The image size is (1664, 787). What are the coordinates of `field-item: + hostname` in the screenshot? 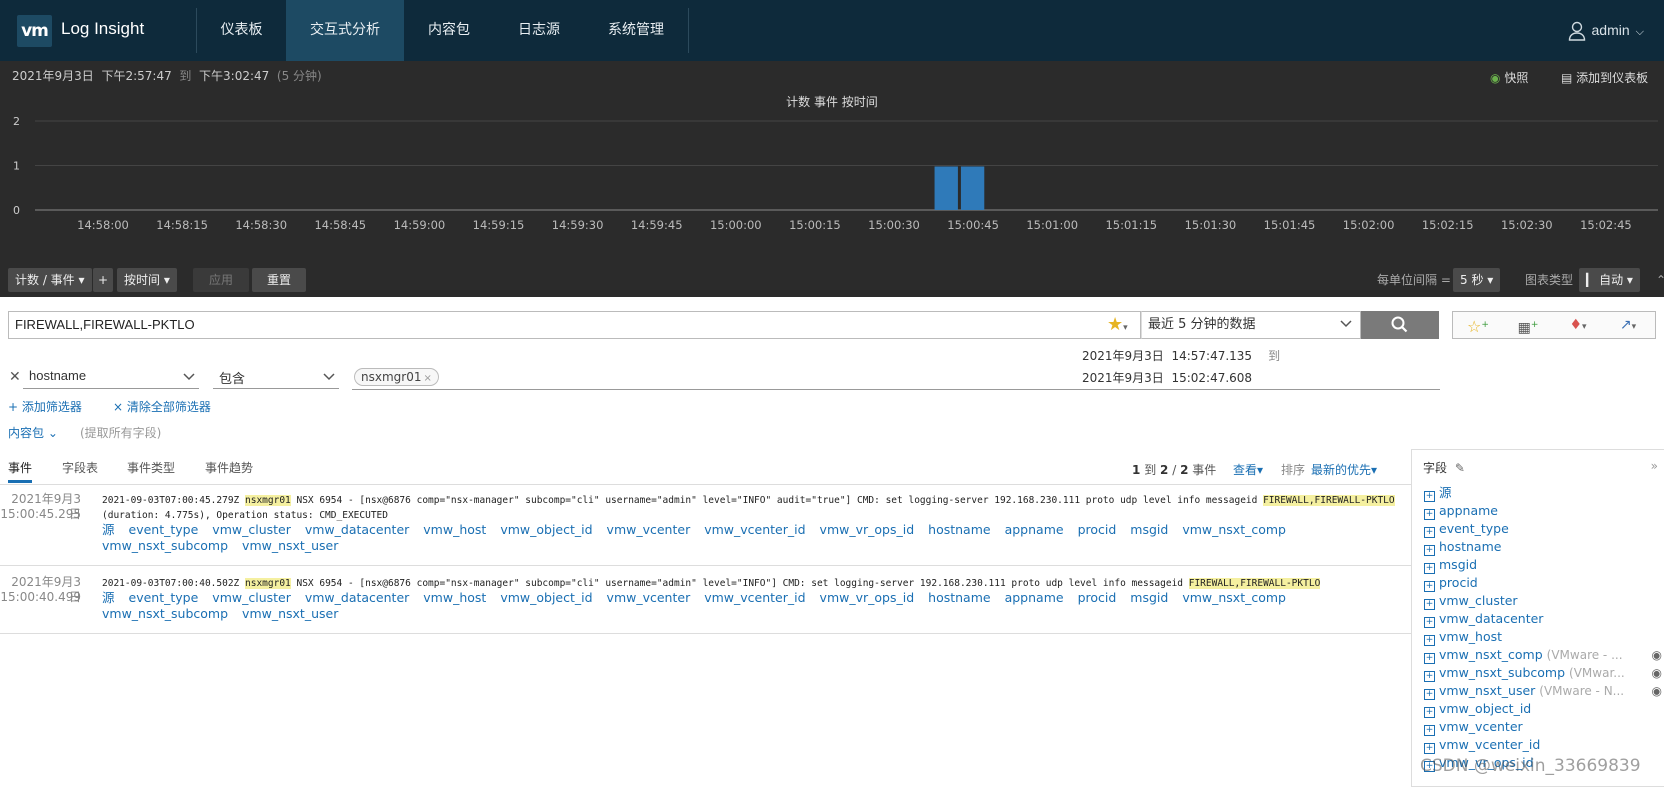 It's located at (1544, 547).